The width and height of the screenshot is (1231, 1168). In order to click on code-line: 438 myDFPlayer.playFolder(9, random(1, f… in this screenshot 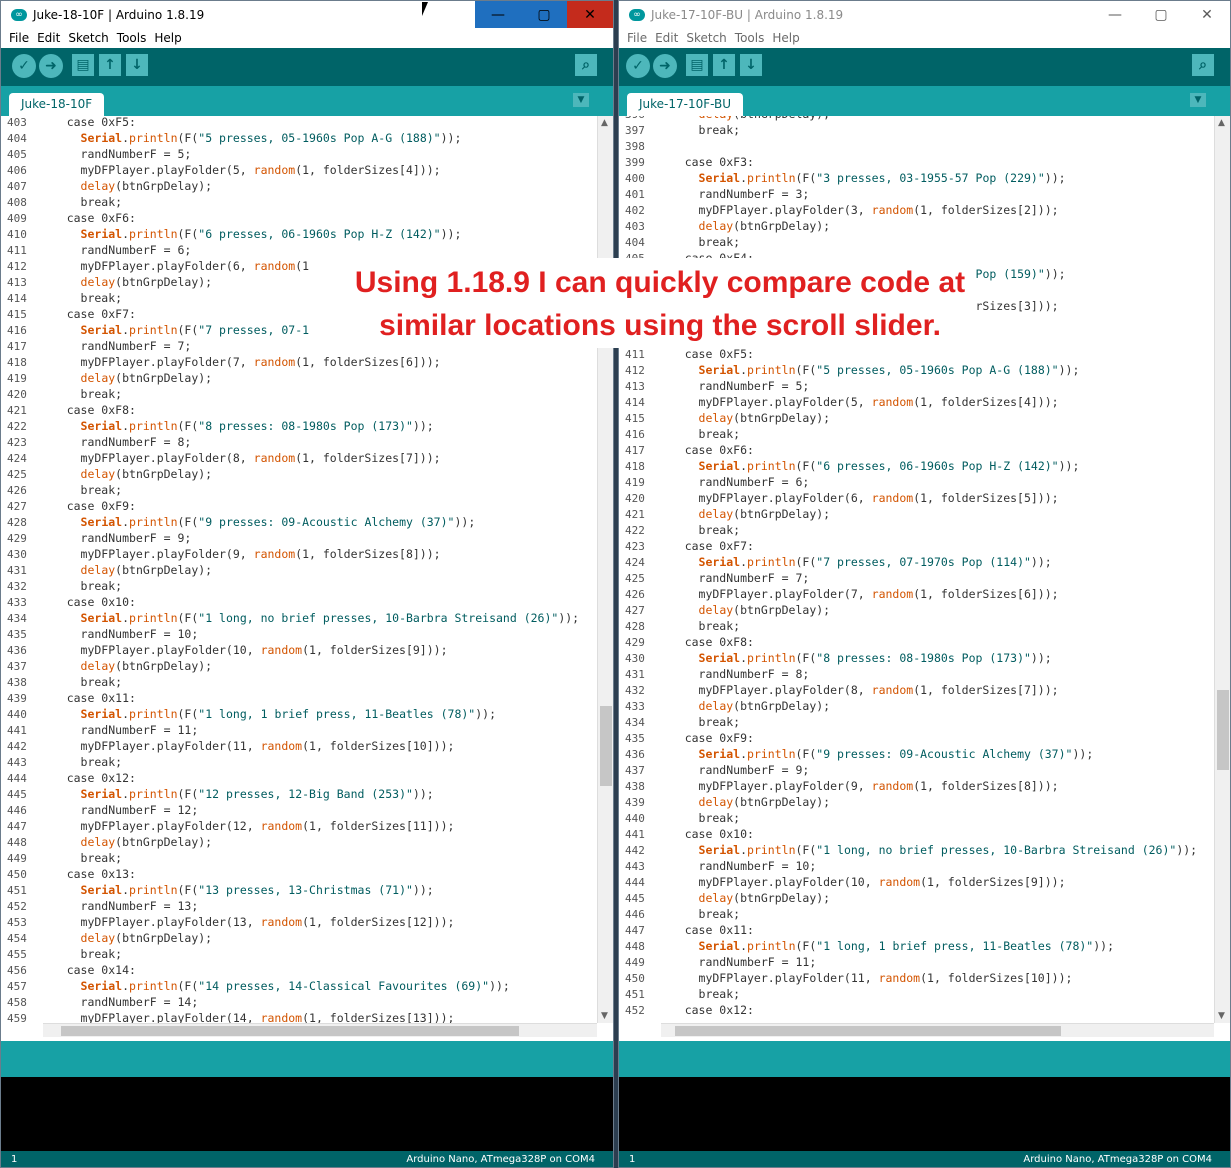, I will do `click(916, 786)`.